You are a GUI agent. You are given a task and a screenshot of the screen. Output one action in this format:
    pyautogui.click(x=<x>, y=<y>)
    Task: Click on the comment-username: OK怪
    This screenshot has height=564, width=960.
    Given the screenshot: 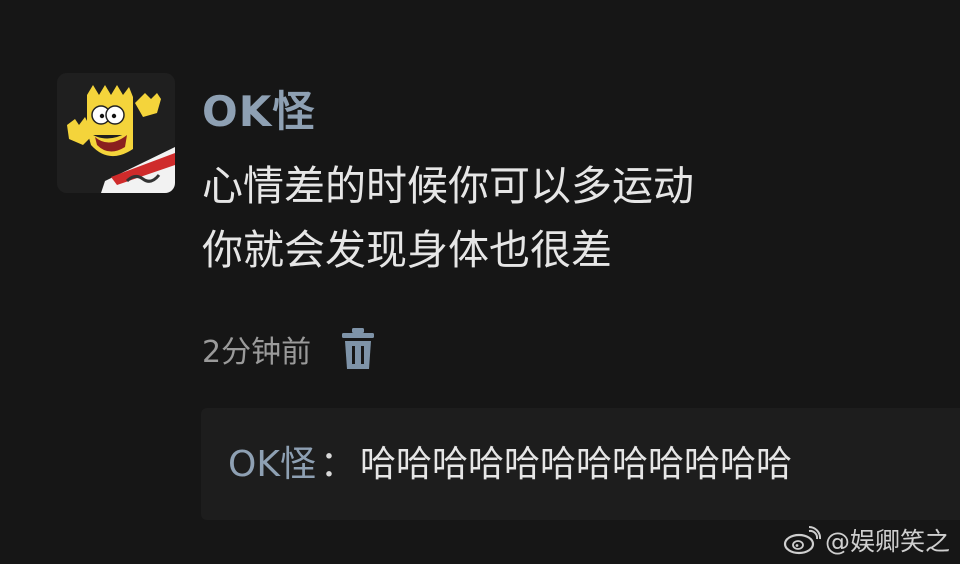 What is the action you would take?
    pyautogui.click(x=258, y=112)
    